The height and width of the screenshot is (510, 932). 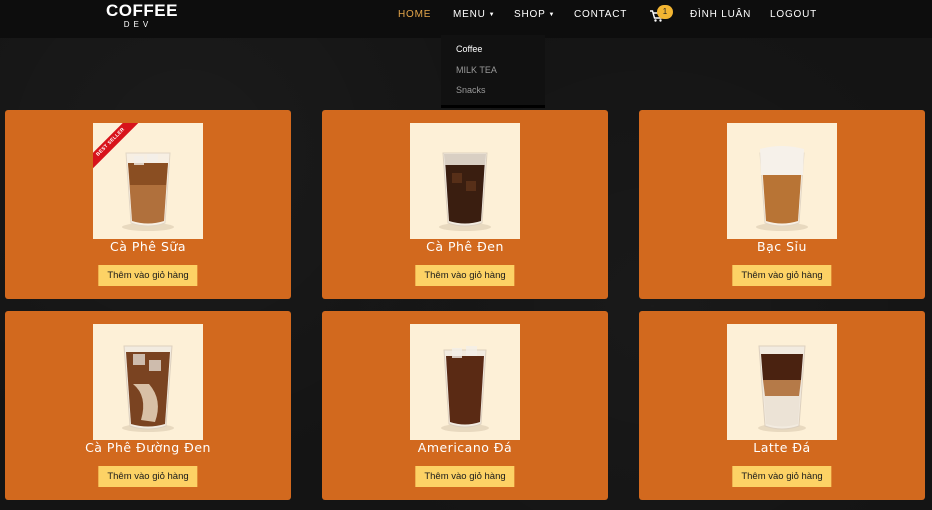 I want to click on product-card: BEST SELLER Cà Phê Sữa Thêm vào giỏ hàng, so click(x=148, y=204).